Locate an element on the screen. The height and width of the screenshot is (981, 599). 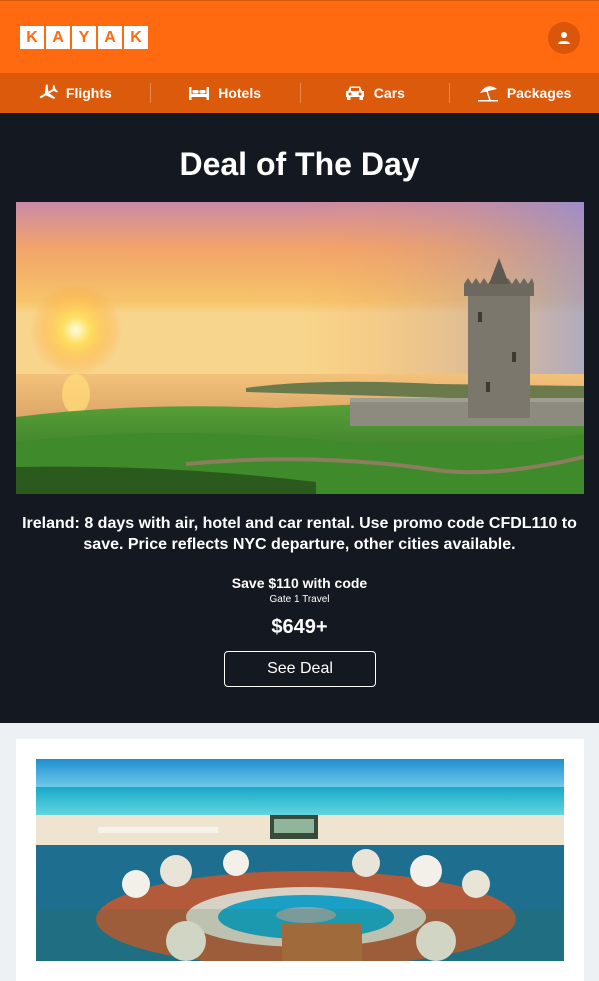
logo-letter: Y is located at coordinates (84, 37).